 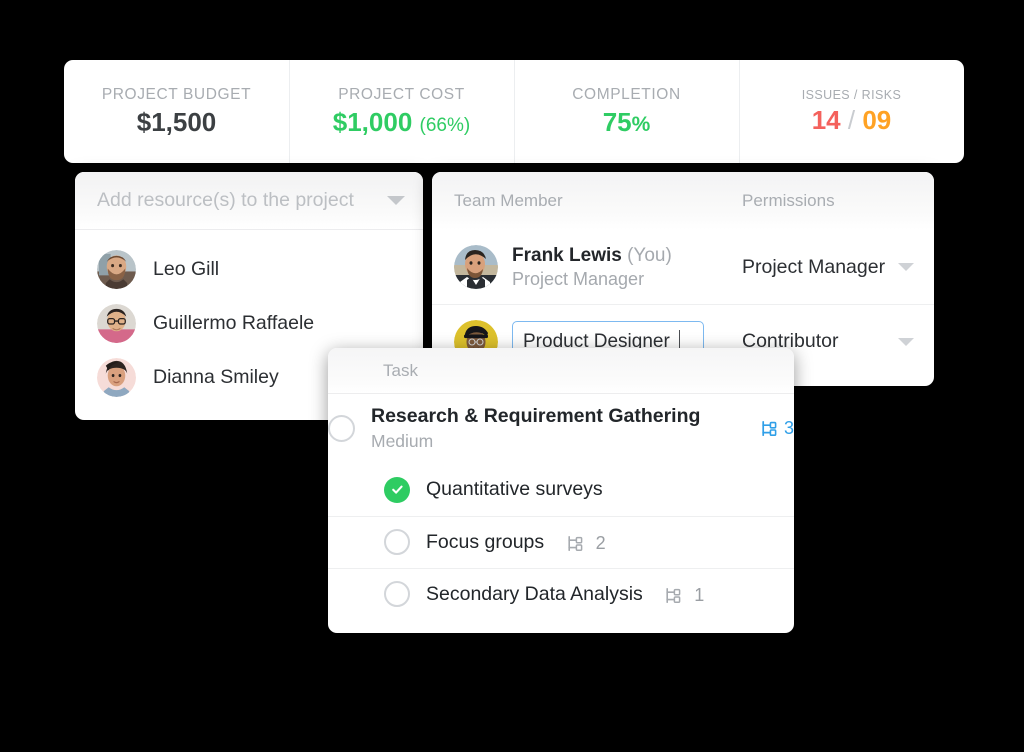 What do you see at coordinates (567, 255) in the screenshot?
I see `member-name-text: Frank Lewis` at bounding box center [567, 255].